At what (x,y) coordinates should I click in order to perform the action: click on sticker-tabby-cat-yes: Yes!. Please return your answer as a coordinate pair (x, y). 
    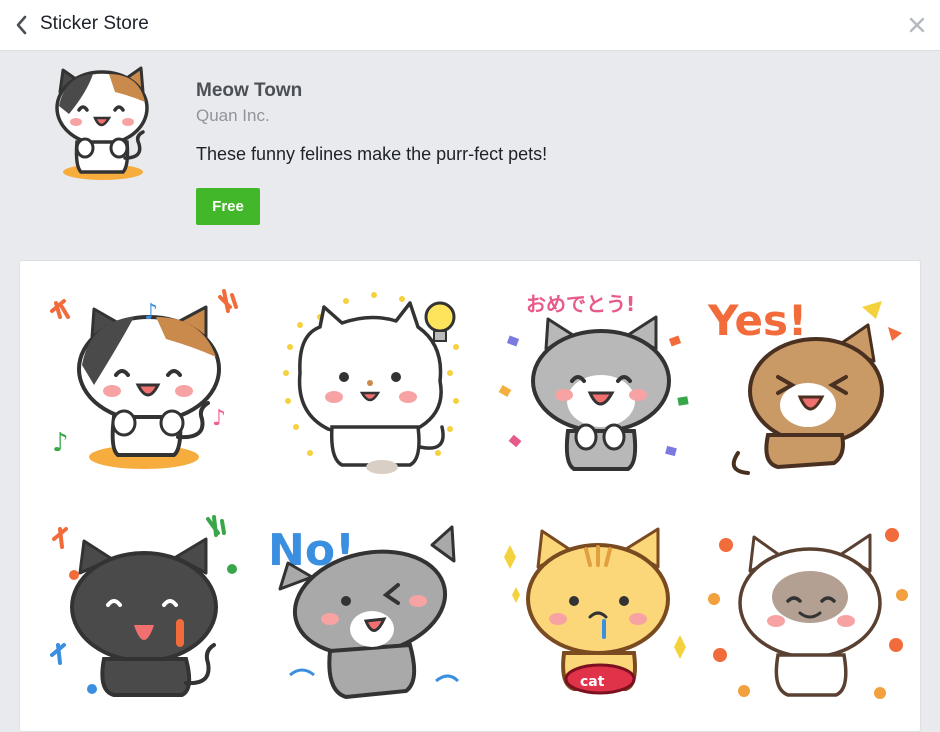
    Looking at the image, I should click on (806, 382).